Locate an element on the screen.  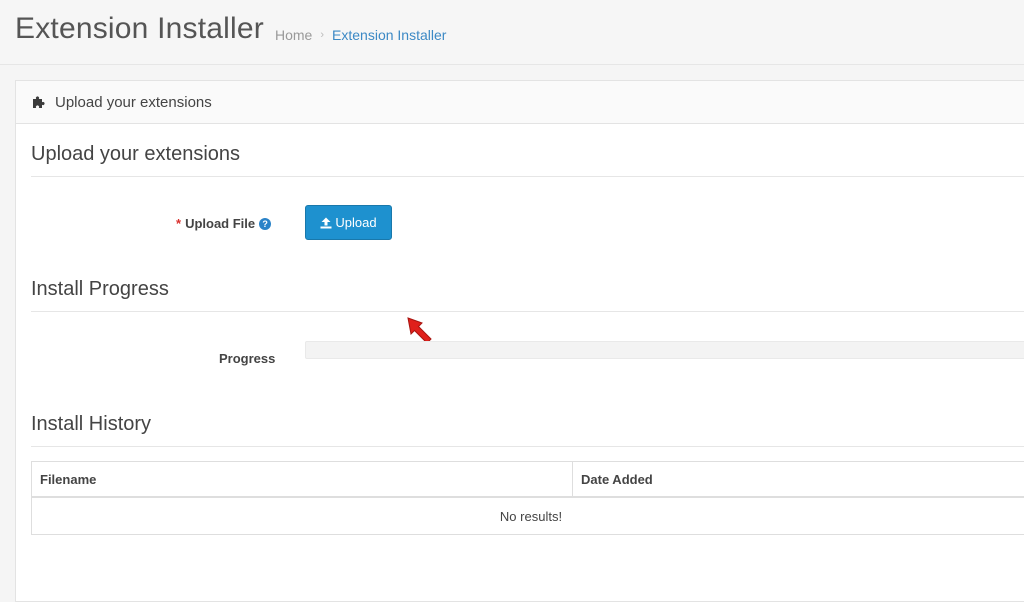
puzzle-icon is located at coordinates (39, 102).